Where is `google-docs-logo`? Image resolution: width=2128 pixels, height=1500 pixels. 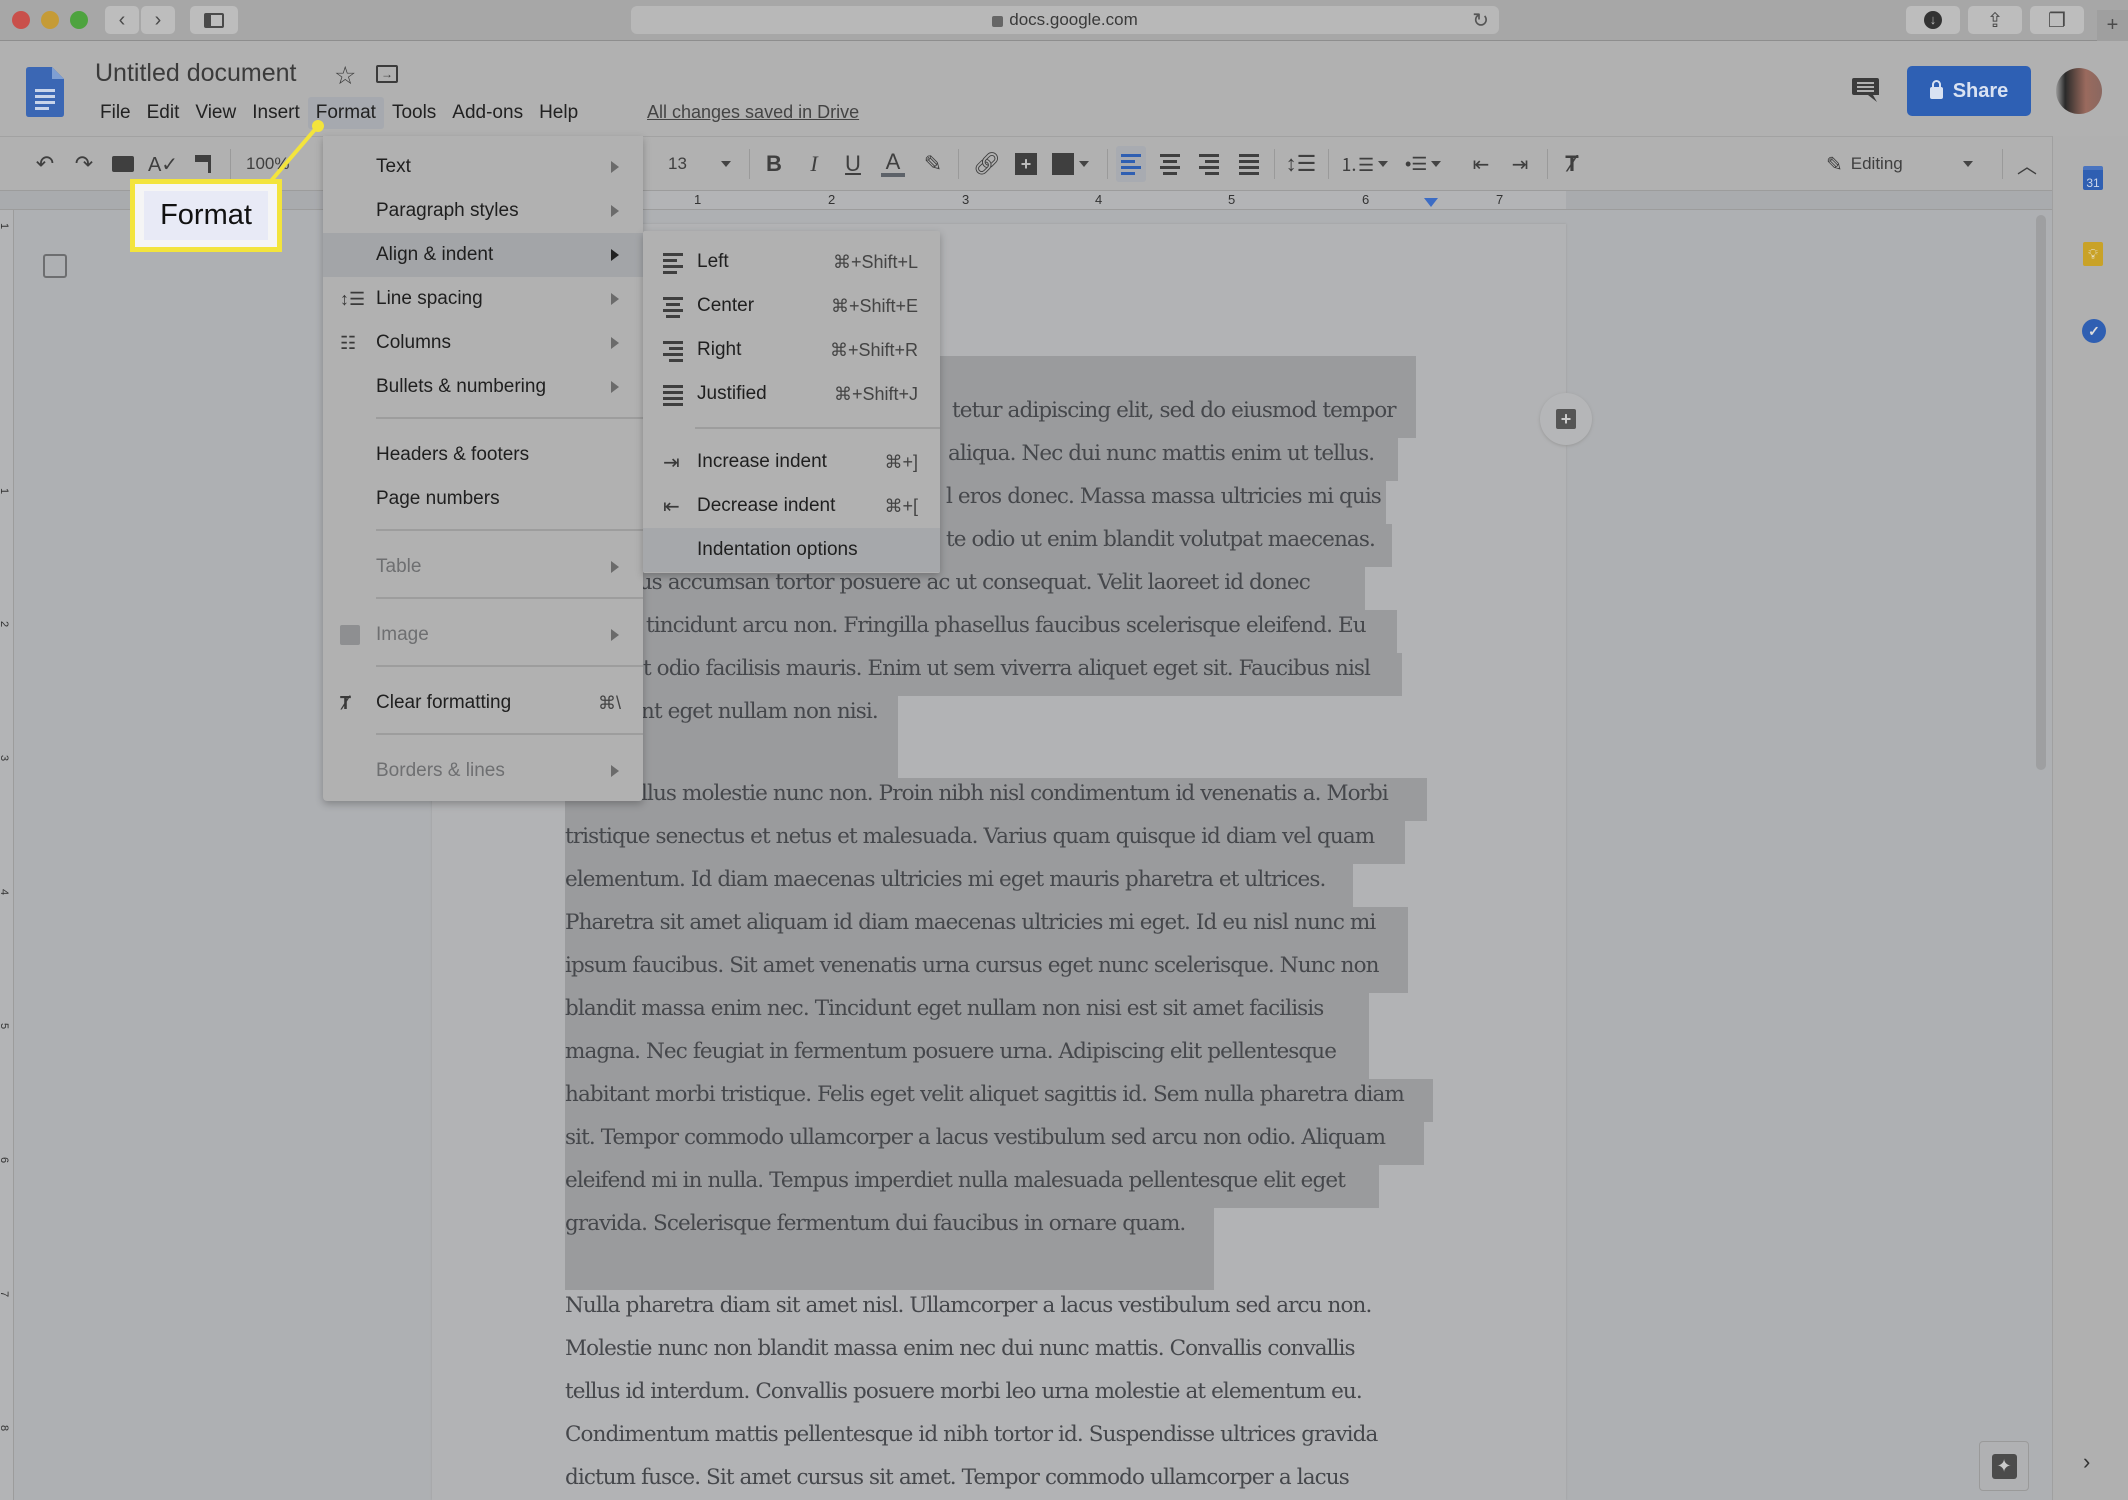 google-docs-logo is located at coordinates (45, 92).